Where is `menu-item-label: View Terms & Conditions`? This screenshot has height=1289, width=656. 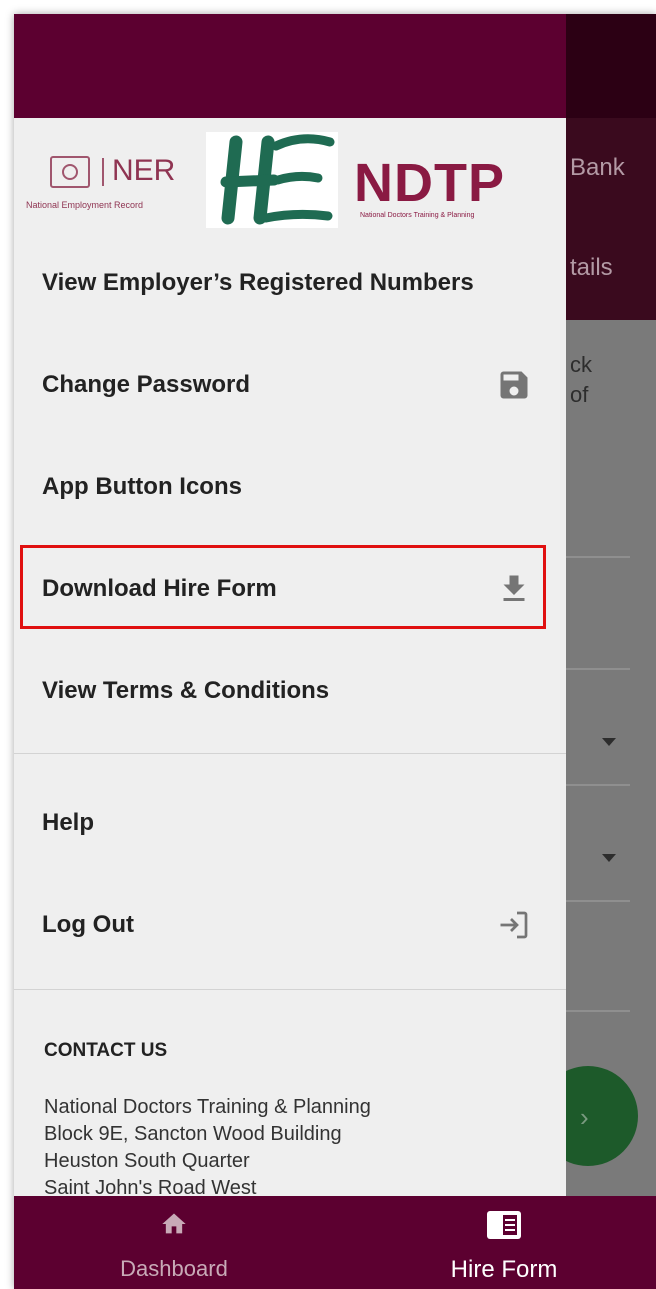
menu-item-label: View Terms & Conditions is located at coordinates (186, 690).